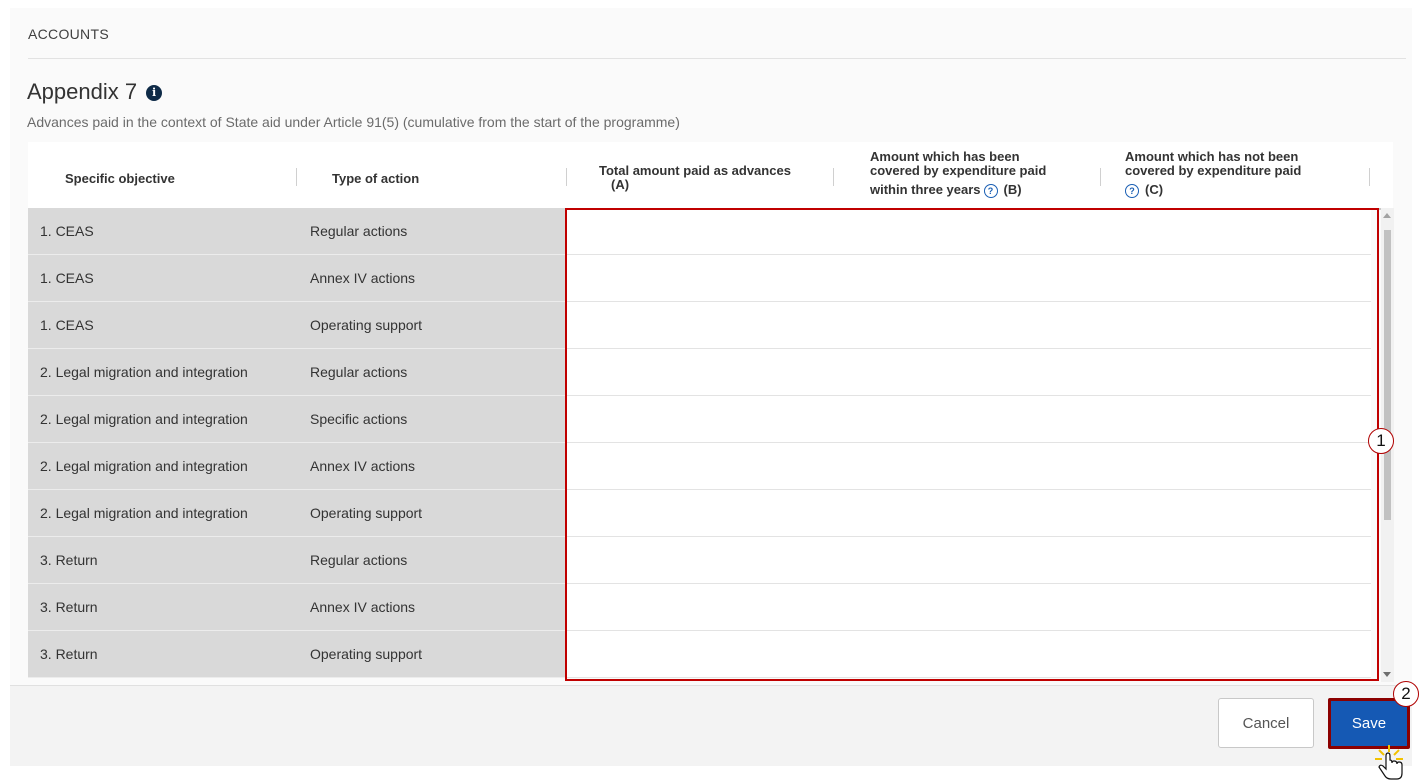  I want to click on scroll-thumb, so click(1387, 375).